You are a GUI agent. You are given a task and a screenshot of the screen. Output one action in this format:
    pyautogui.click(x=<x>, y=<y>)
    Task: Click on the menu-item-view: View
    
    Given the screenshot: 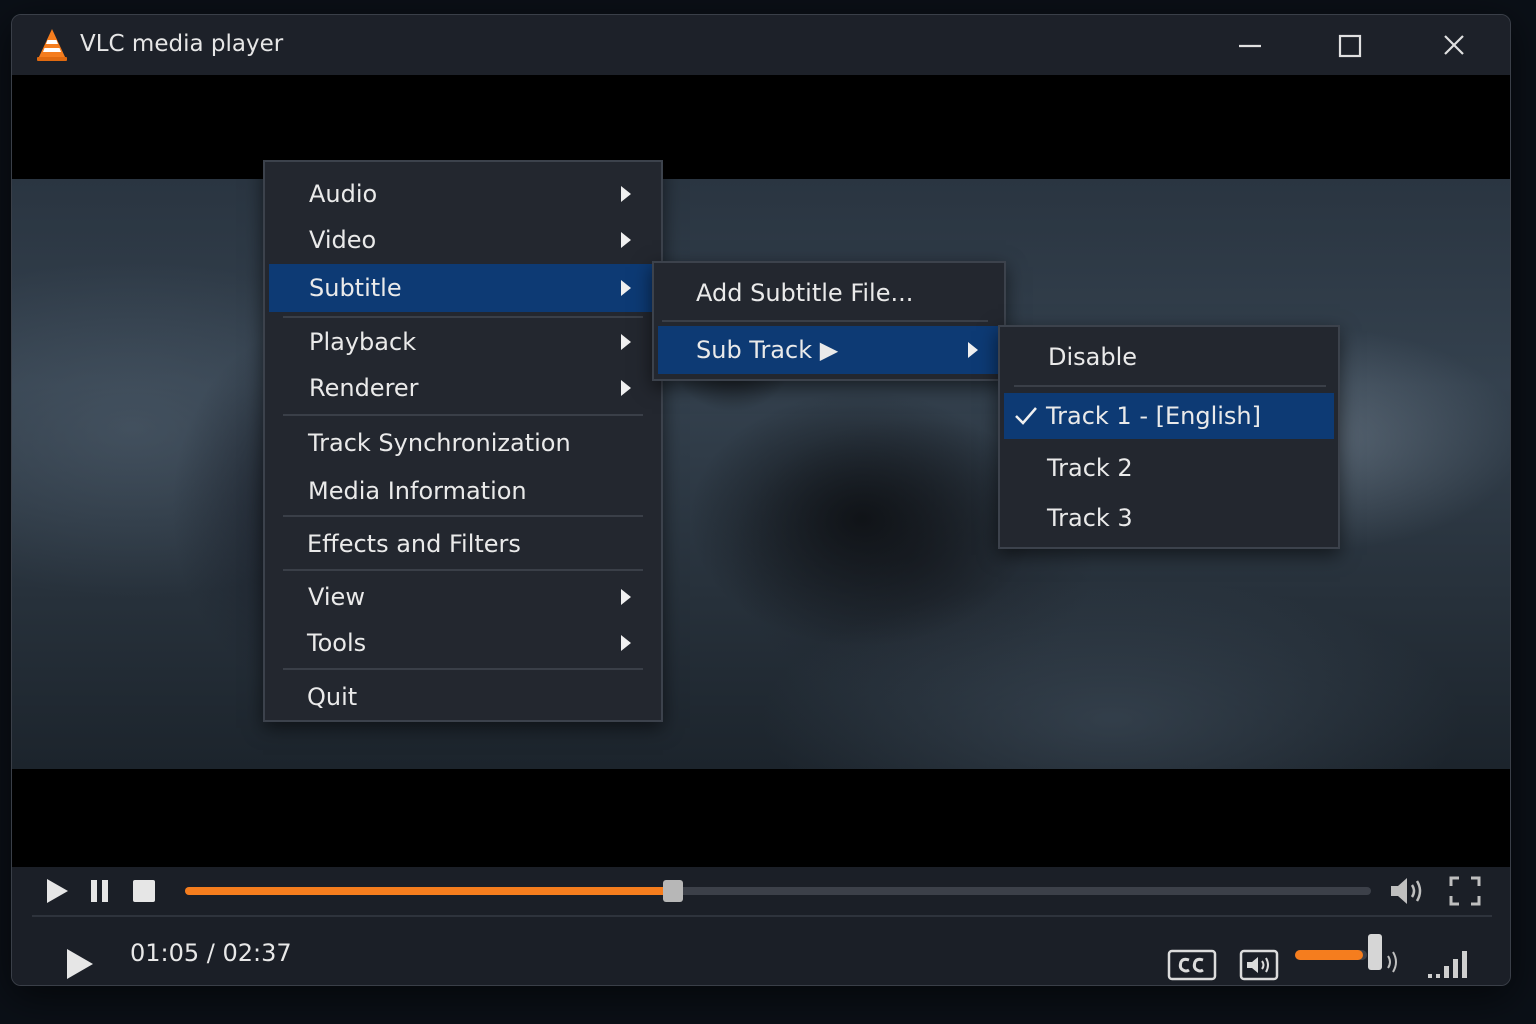 What is the action you would take?
    pyautogui.click(x=463, y=597)
    